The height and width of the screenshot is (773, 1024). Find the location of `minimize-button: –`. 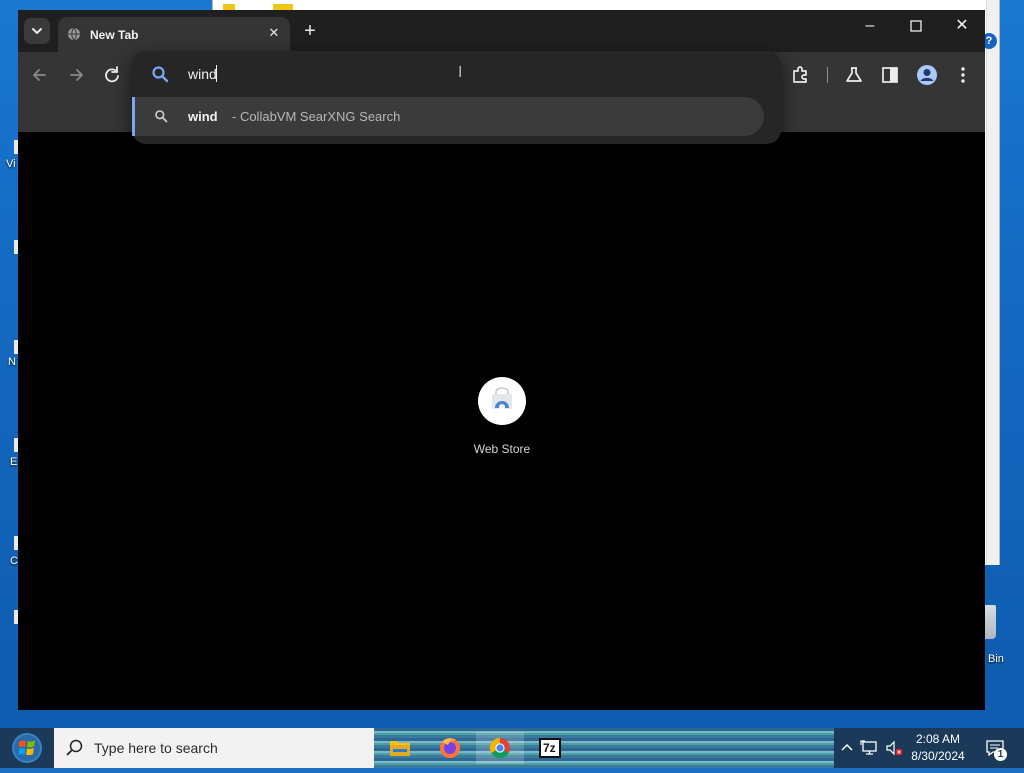

minimize-button: – is located at coordinates (870, 26).